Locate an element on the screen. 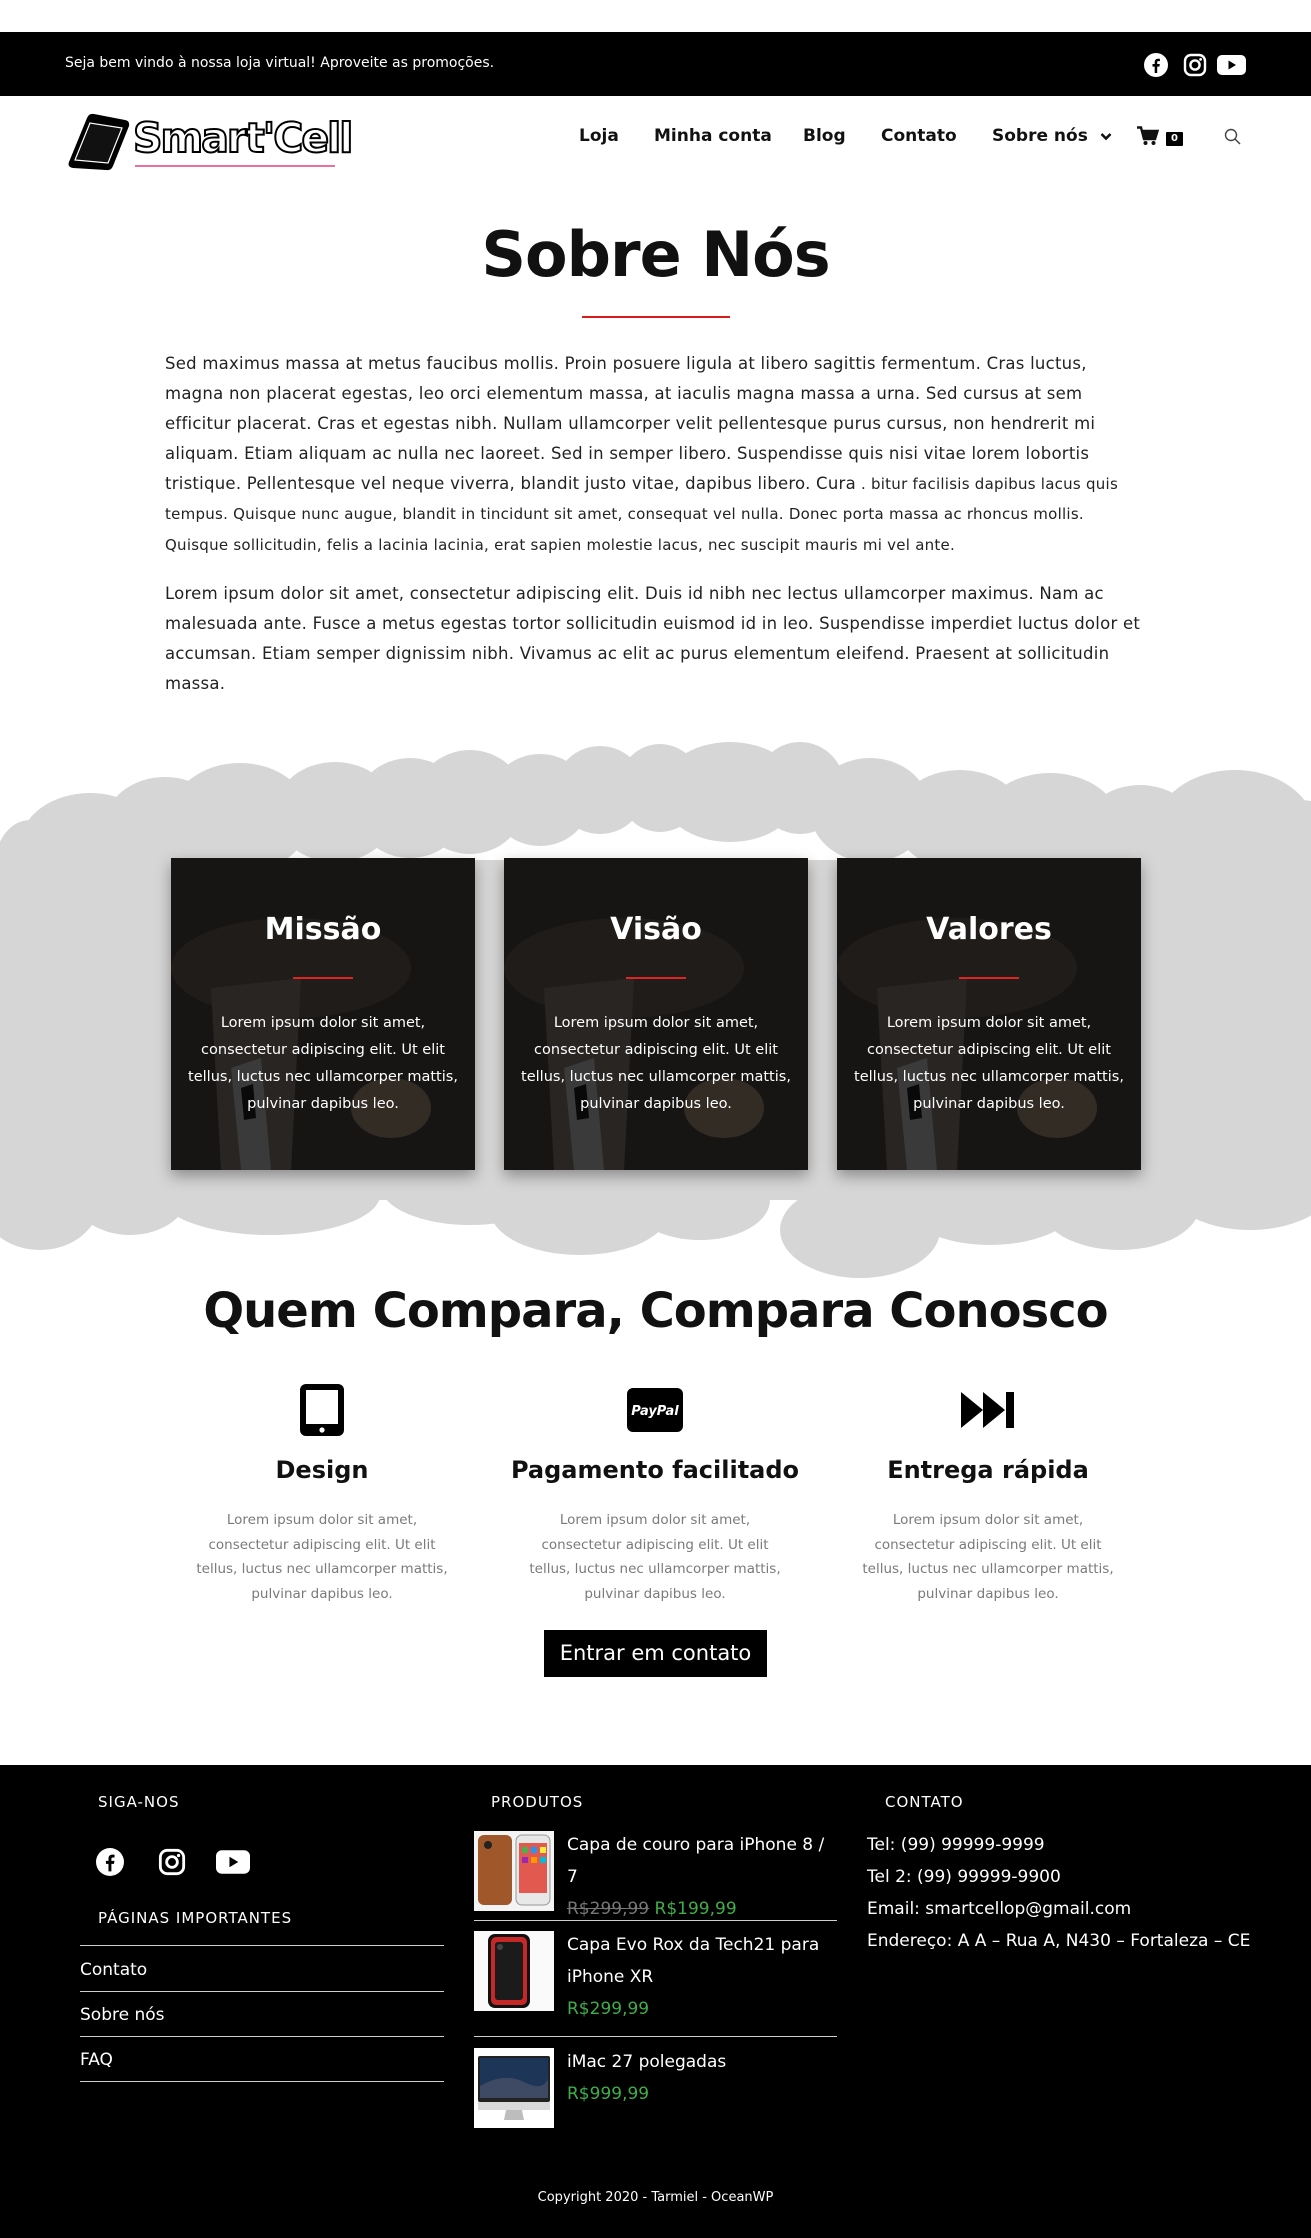 This screenshot has width=1311, height=2238. product-old-price: R$299,99 is located at coordinates (608, 1909).